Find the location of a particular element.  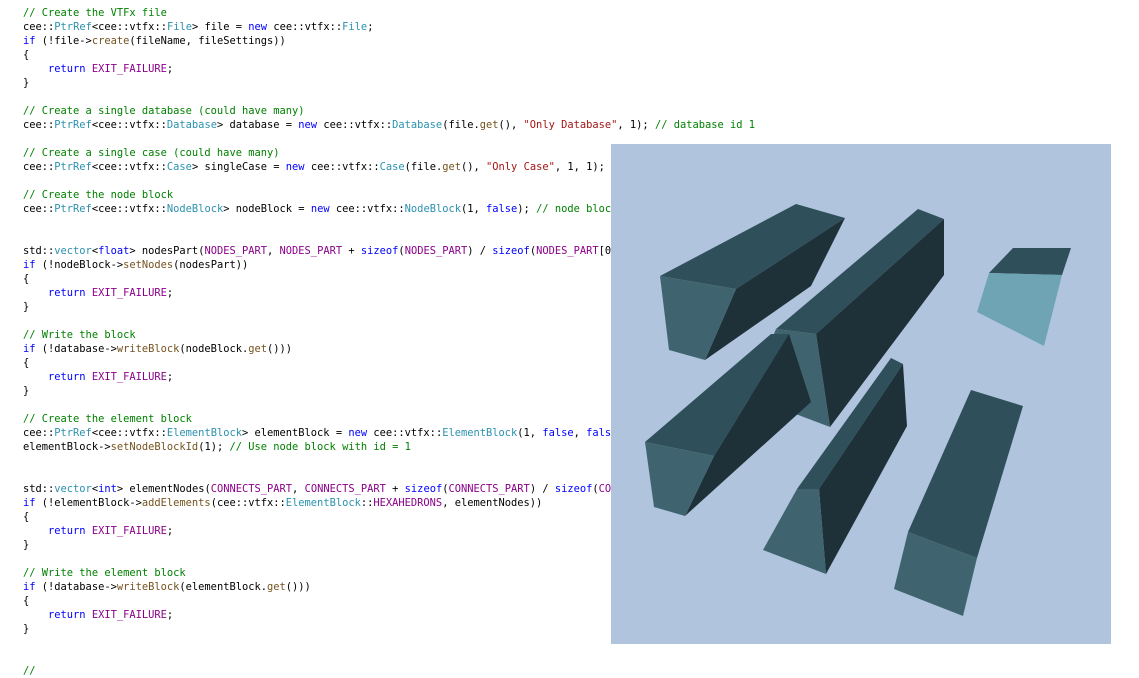

code-line: // Create the node block is located at coordinates (98, 195).